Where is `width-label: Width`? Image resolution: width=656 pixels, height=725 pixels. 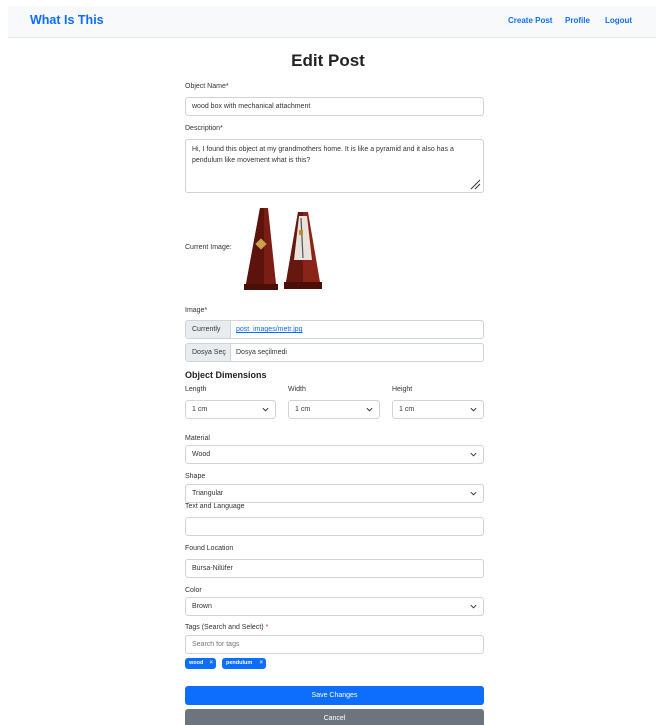 width-label: Width is located at coordinates (297, 389).